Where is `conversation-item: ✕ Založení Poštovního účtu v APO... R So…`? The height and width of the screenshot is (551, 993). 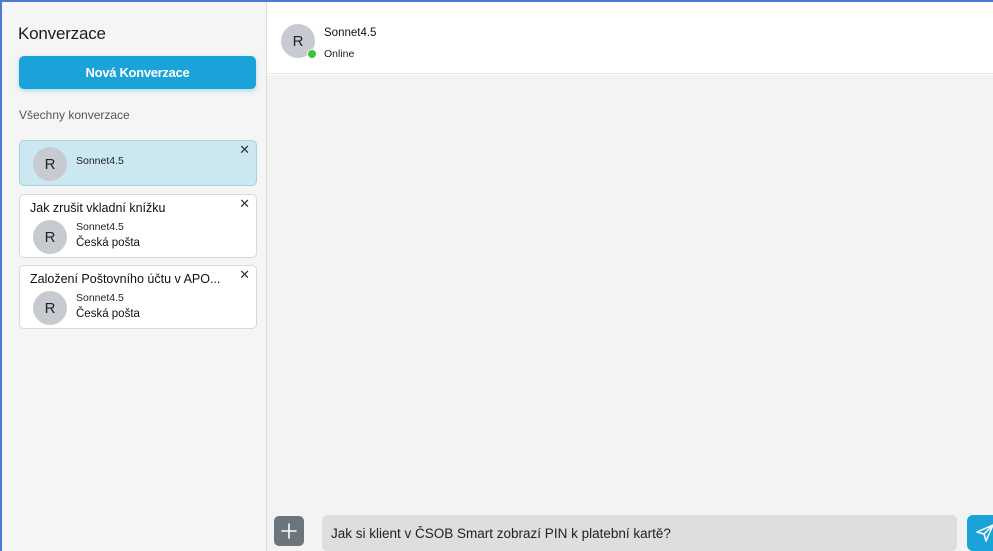 conversation-item: ✕ Založení Poštovního účtu v APO... R So… is located at coordinates (138, 297).